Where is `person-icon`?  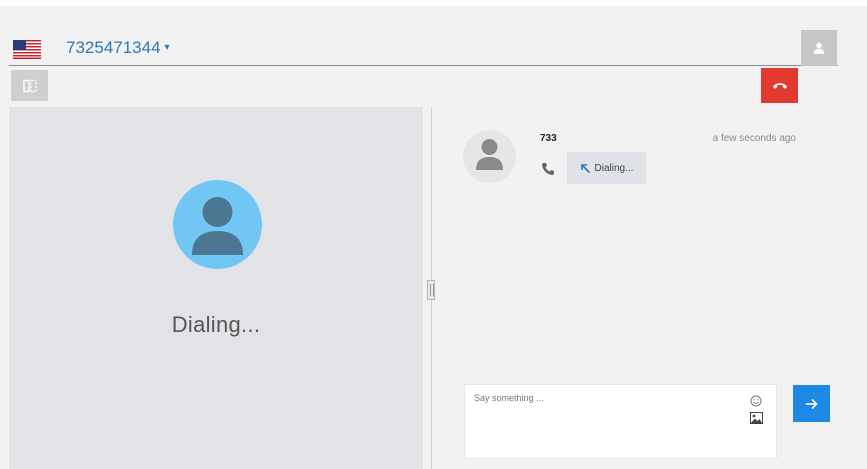 person-icon is located at coordinates (819, 48).